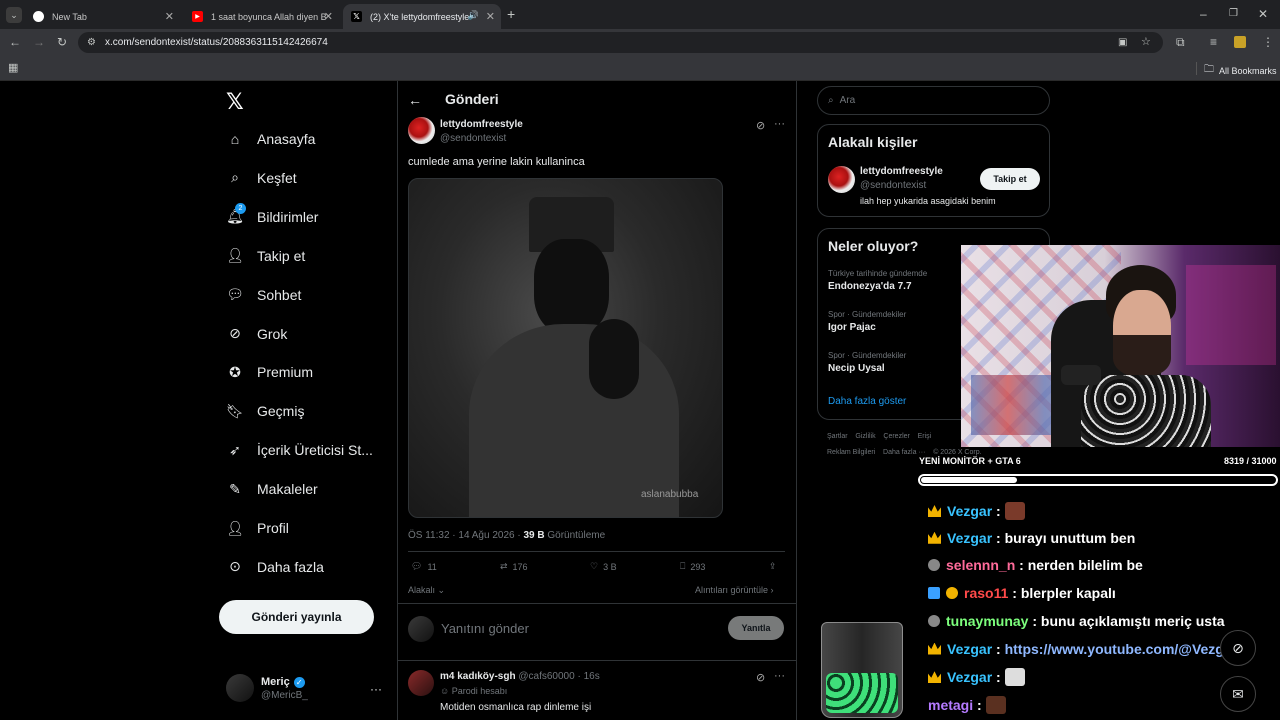  Describe the element at coordinates (283, 682) in the screenshot. I see `account-name-row: Meriç ✓` at that location.